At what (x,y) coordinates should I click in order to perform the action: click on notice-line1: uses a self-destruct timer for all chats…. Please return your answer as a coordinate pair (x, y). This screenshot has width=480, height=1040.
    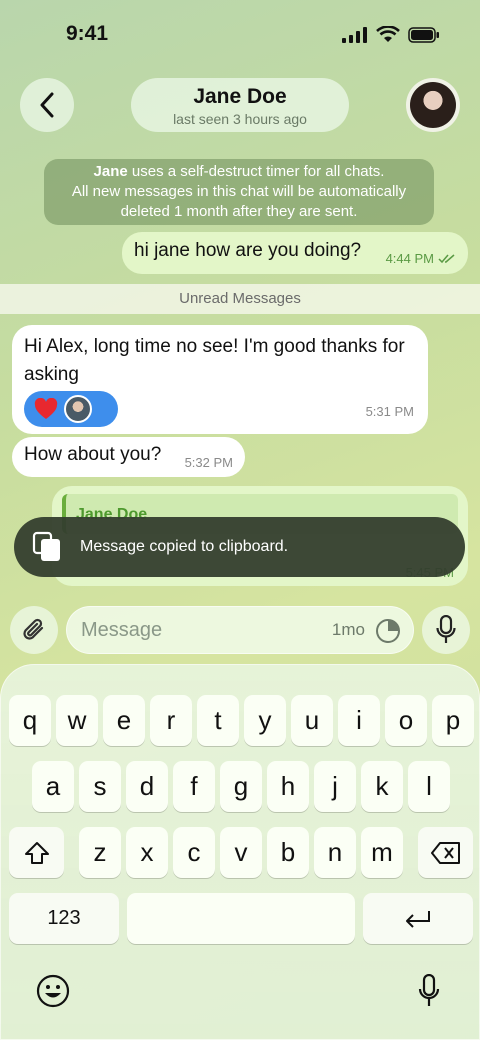
    Looking at the image, I should click on (256, 171).